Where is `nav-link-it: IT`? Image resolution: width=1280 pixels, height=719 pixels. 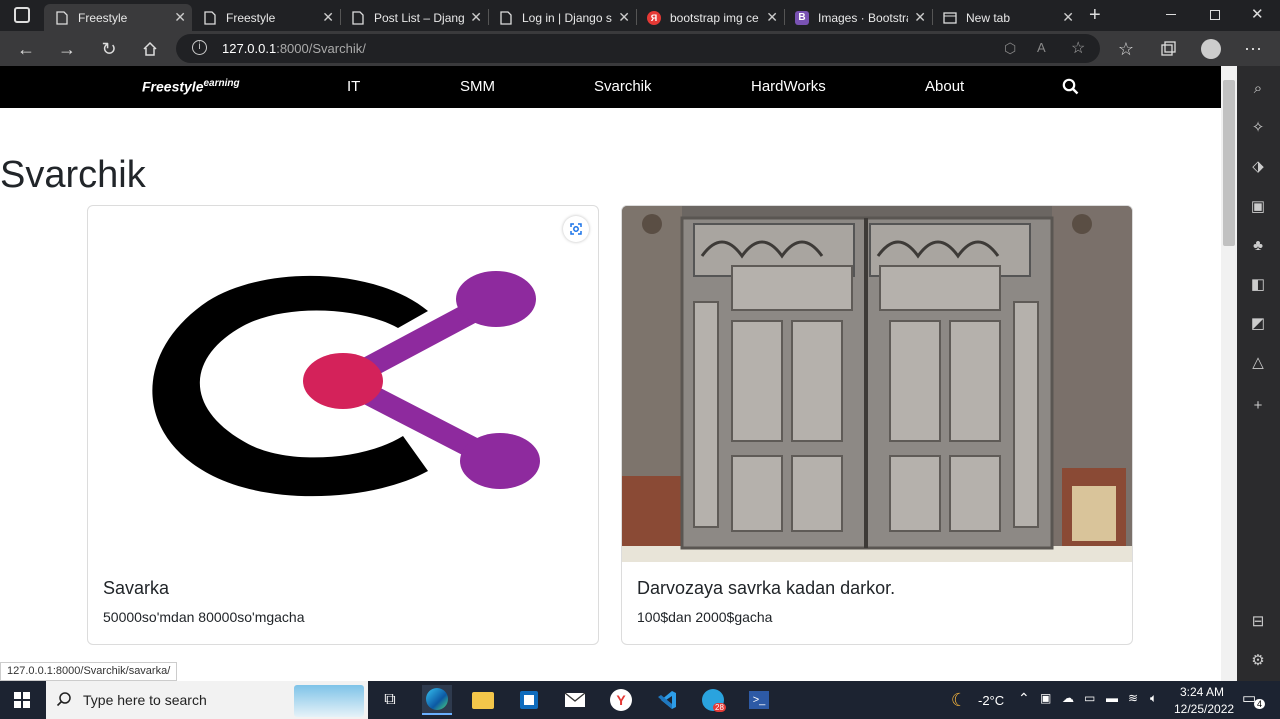
nav-link-it: IT is located at coordinates (353, 86).